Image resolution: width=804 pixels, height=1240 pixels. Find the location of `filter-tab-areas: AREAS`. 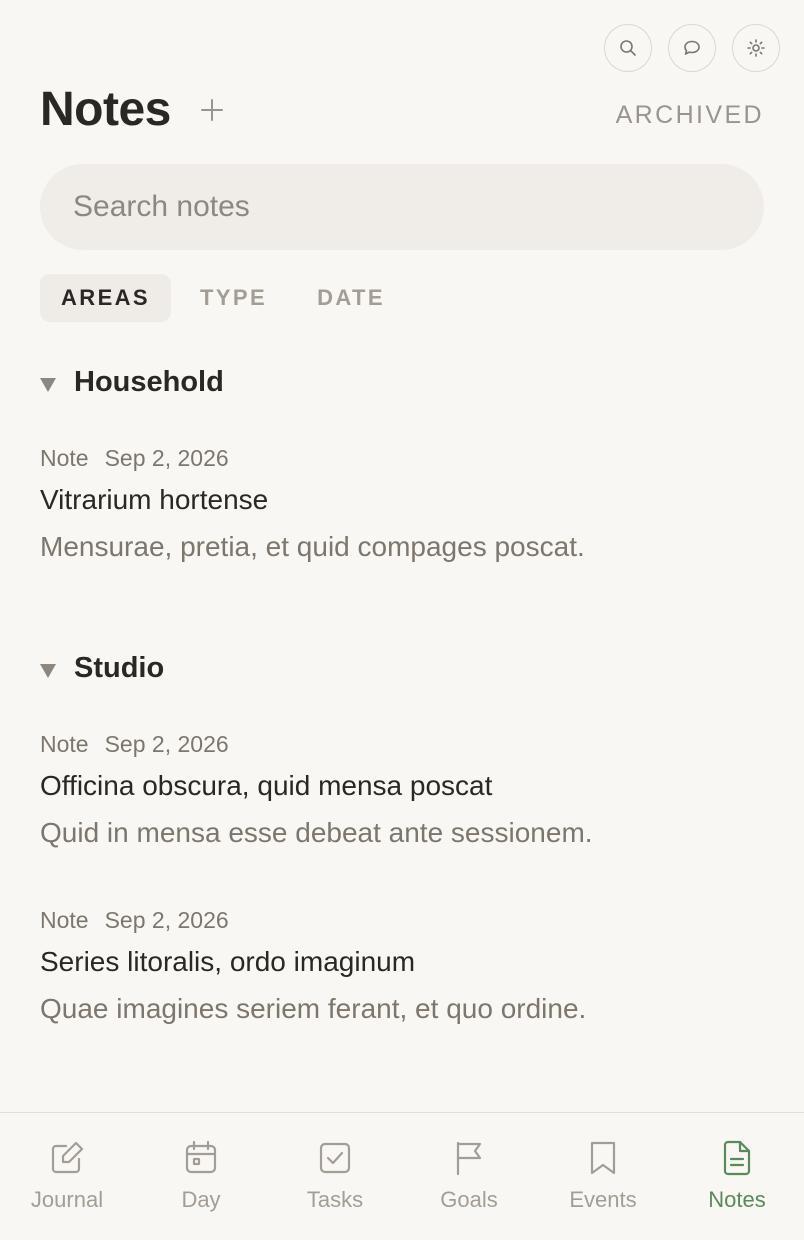

filter-tab-areas: AREAS is located at coordinates (106, 298).